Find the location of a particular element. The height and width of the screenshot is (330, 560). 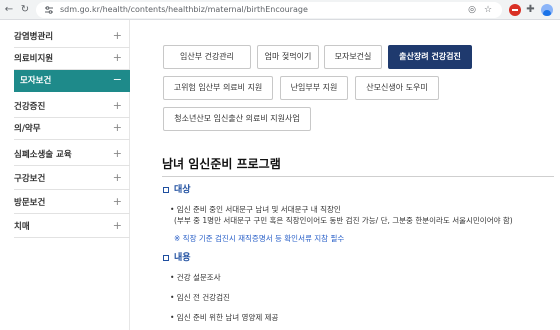

section-heading: 내용 is located at coordinates (182, 258).